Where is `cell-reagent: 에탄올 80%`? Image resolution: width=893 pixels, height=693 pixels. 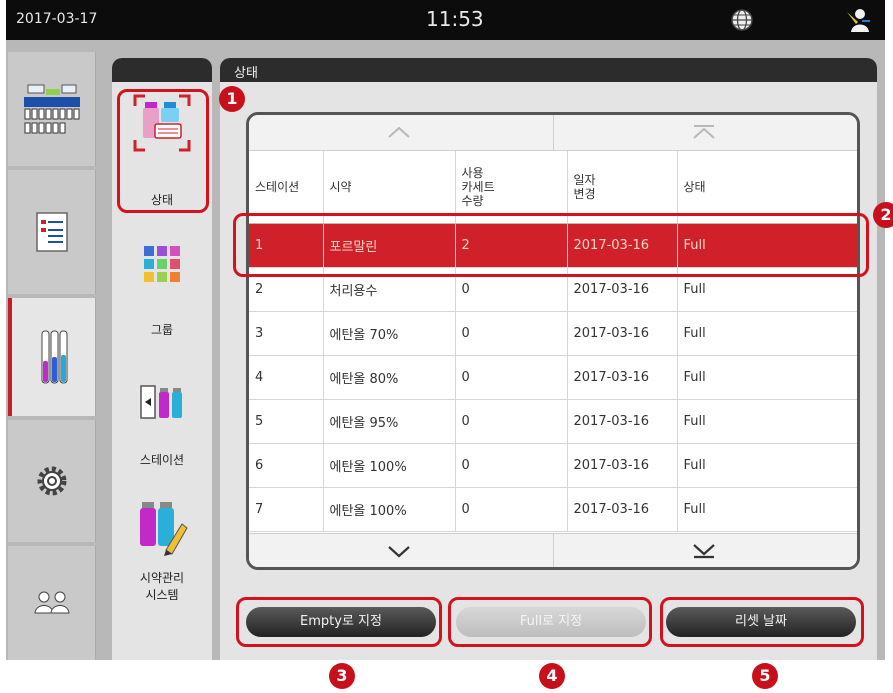
cell-reagent: 에탄올 80% is located at coordinates (389, 377).